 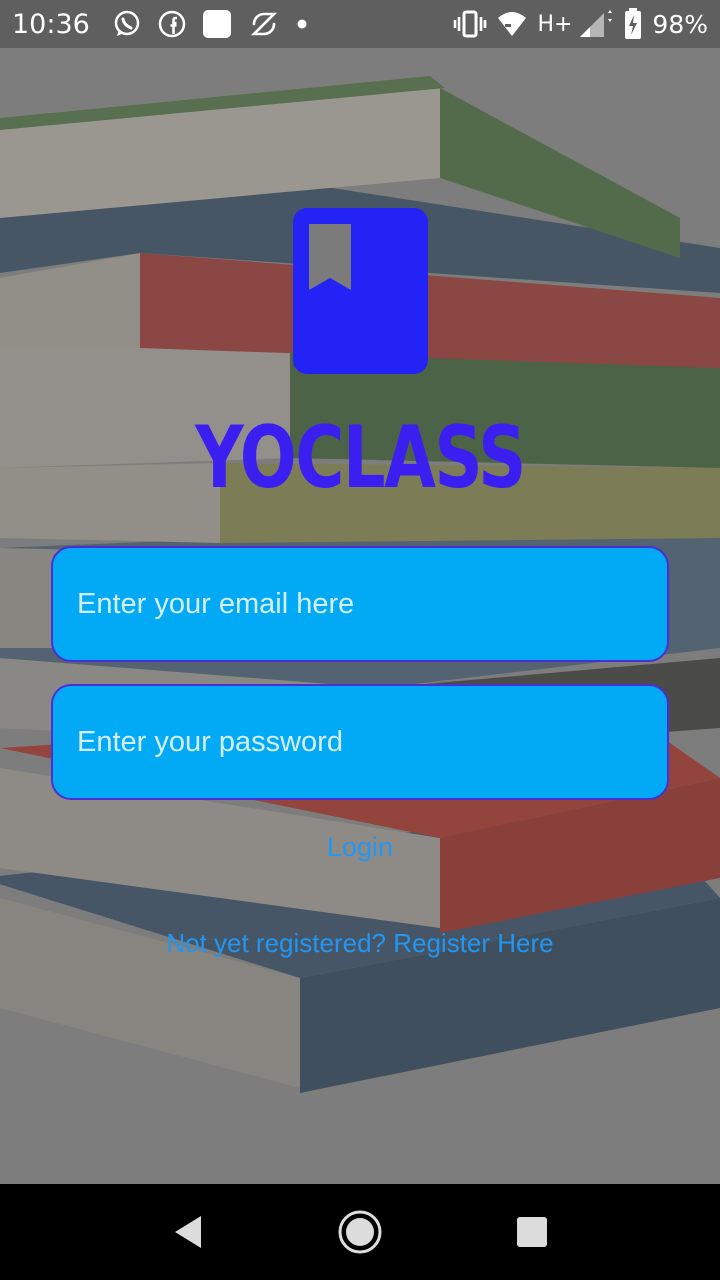 I want to click on password-field, so click(x=360, y=742).